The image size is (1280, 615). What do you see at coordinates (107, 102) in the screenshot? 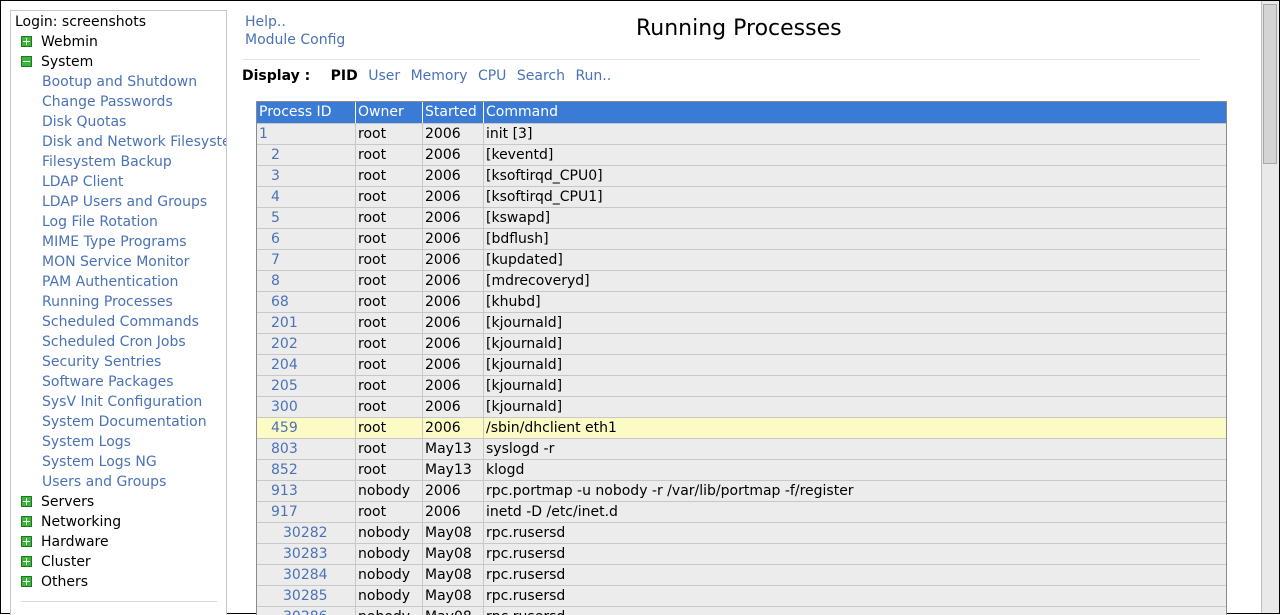
I see `sidebar-module-link: Change Passwords` at bounding box center [107, 102].